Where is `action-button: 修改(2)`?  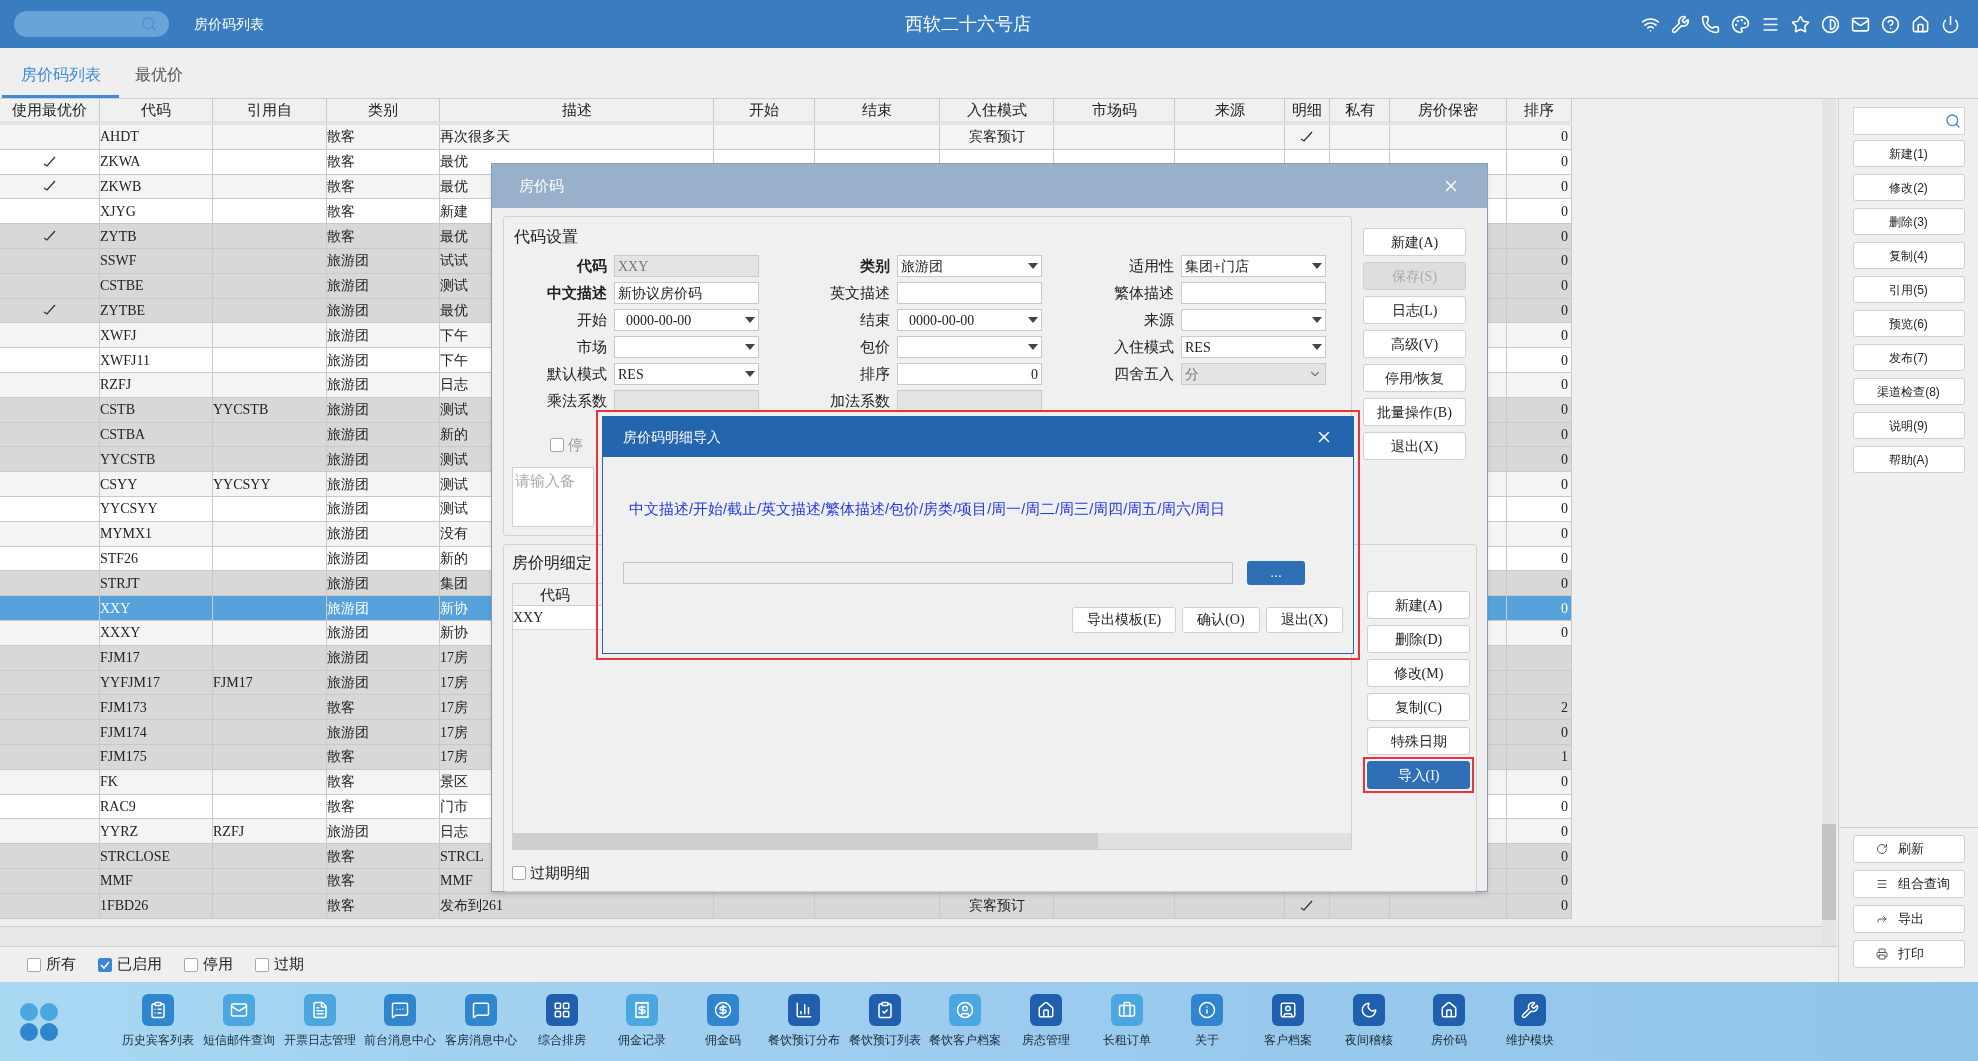
action-button: 修改(2) is located at coordinates (1908, 187).